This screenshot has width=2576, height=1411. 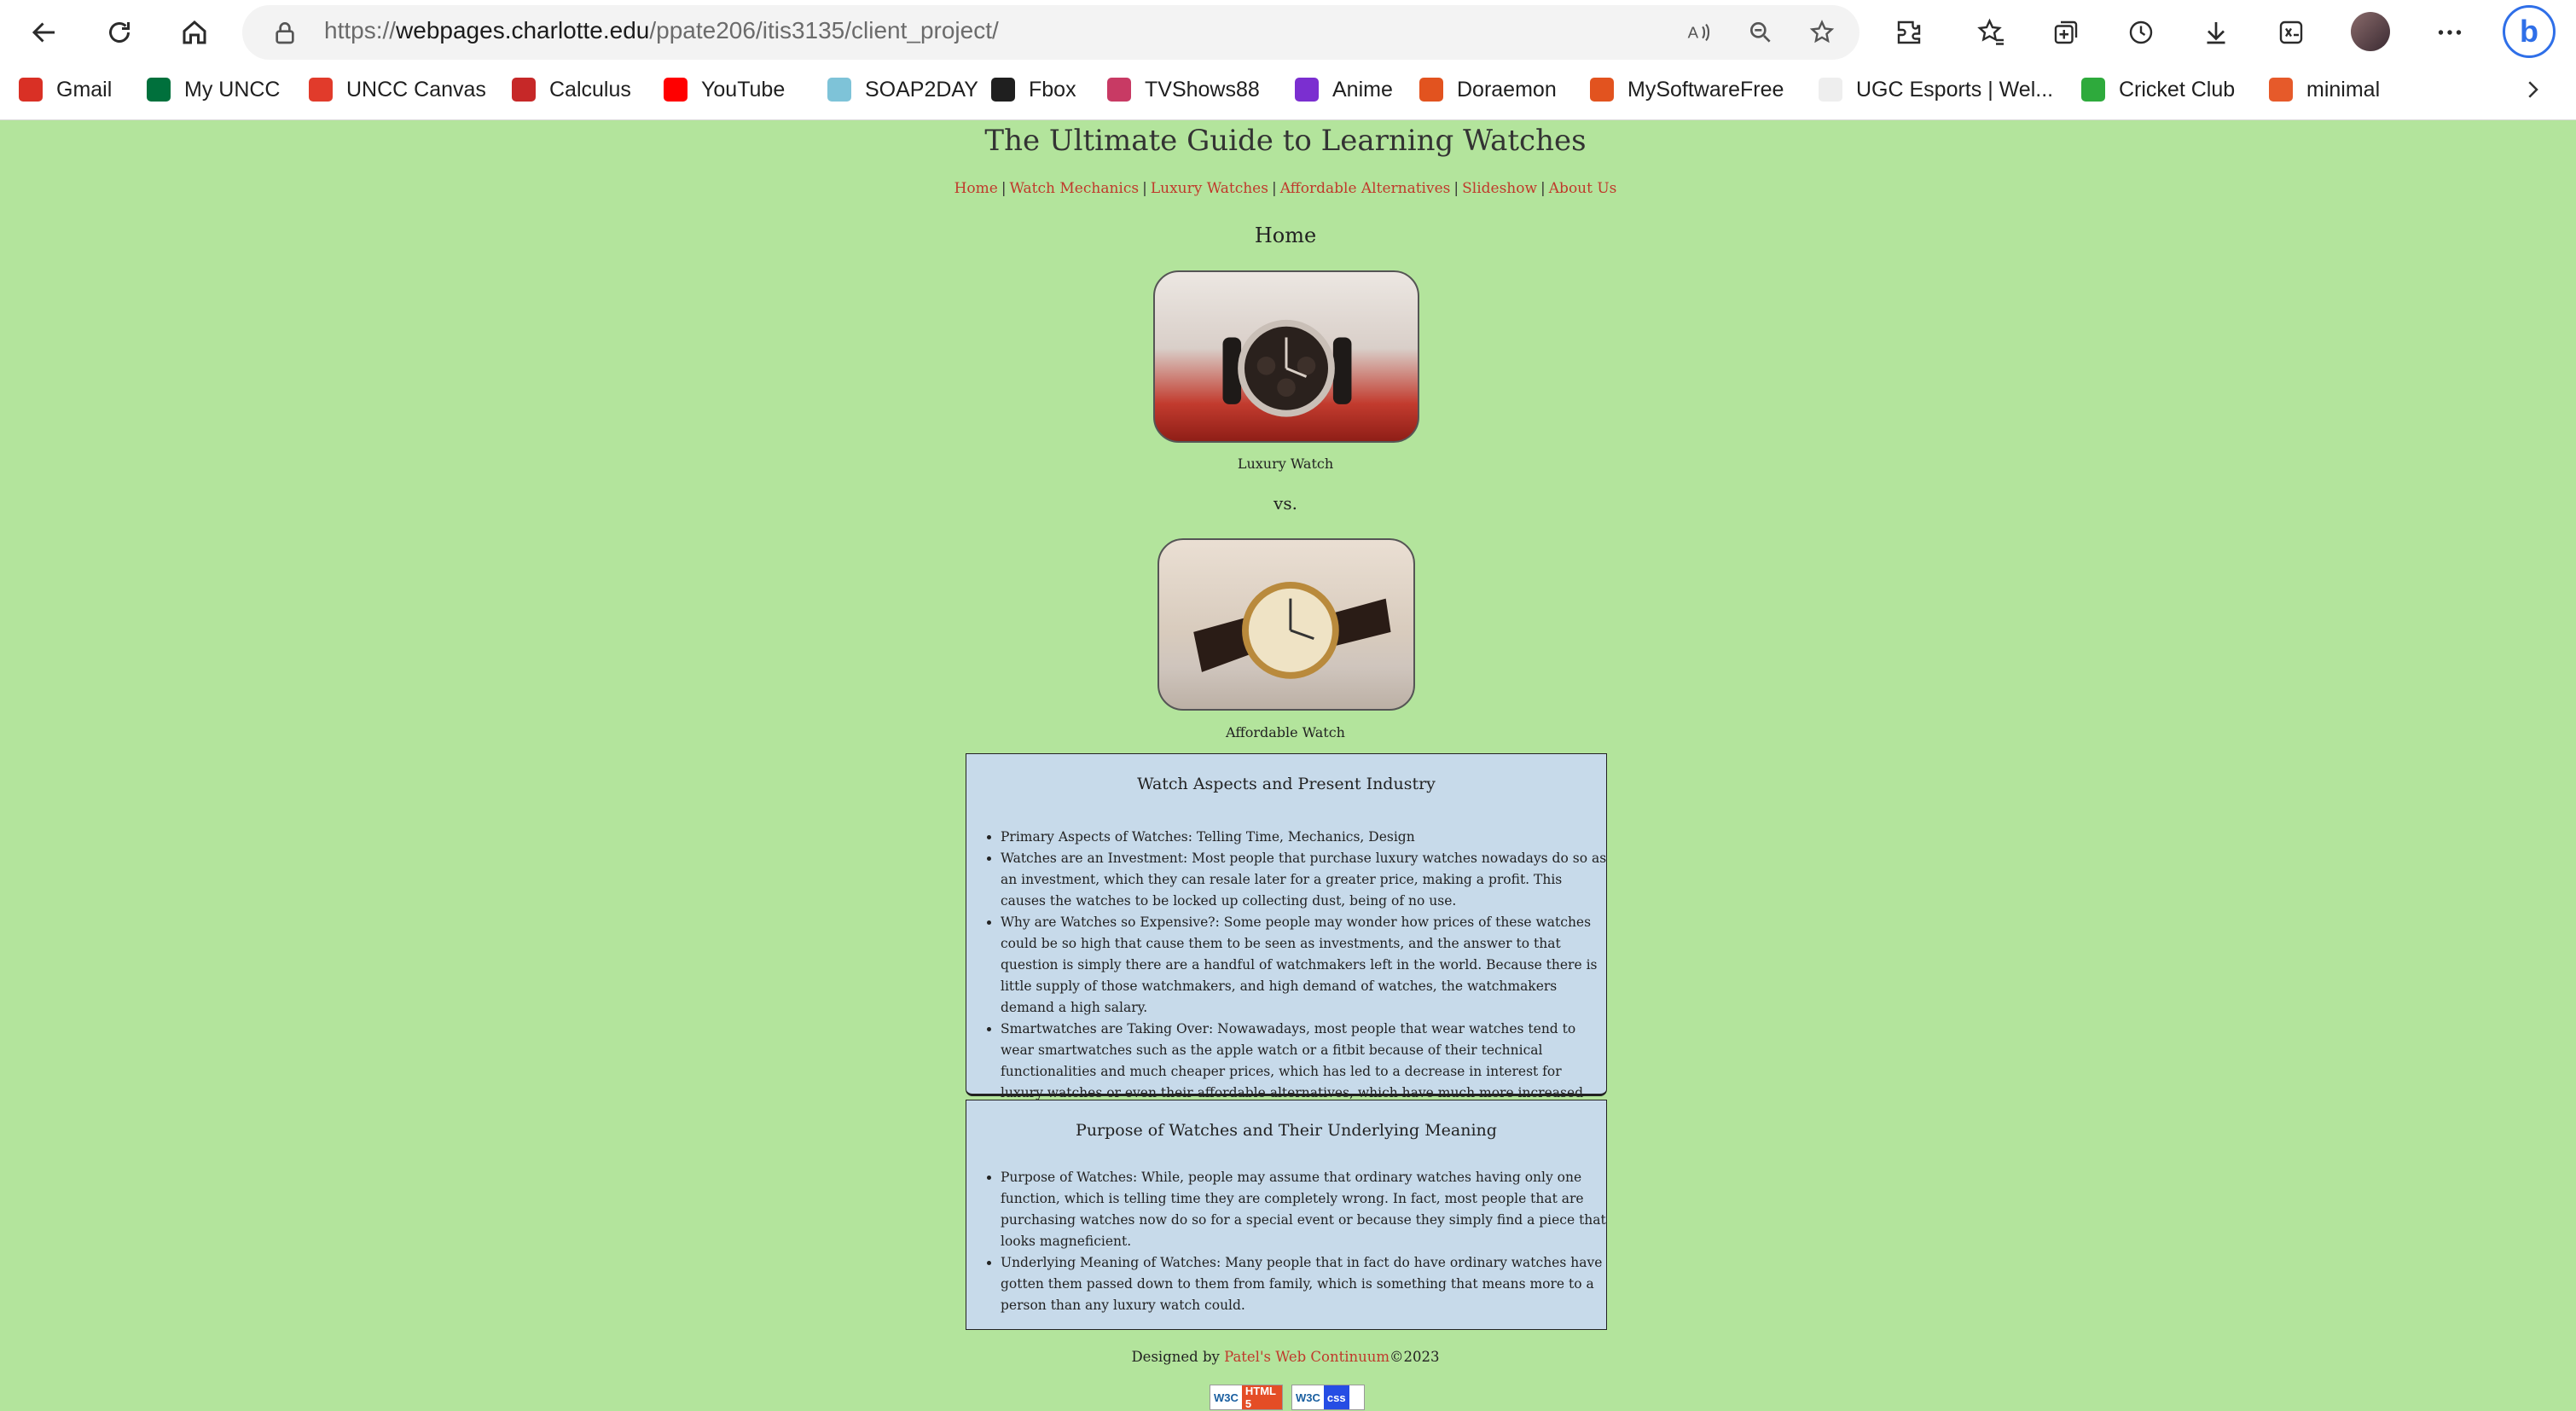 I want to click on w3c-html-badge: W3C HTML 5, so click(x=1246, y=1397).